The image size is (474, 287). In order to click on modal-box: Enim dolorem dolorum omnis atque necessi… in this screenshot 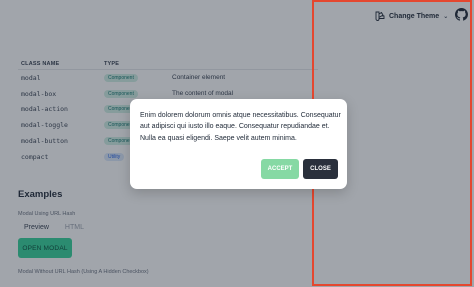, I will do `click(238, 144)`.